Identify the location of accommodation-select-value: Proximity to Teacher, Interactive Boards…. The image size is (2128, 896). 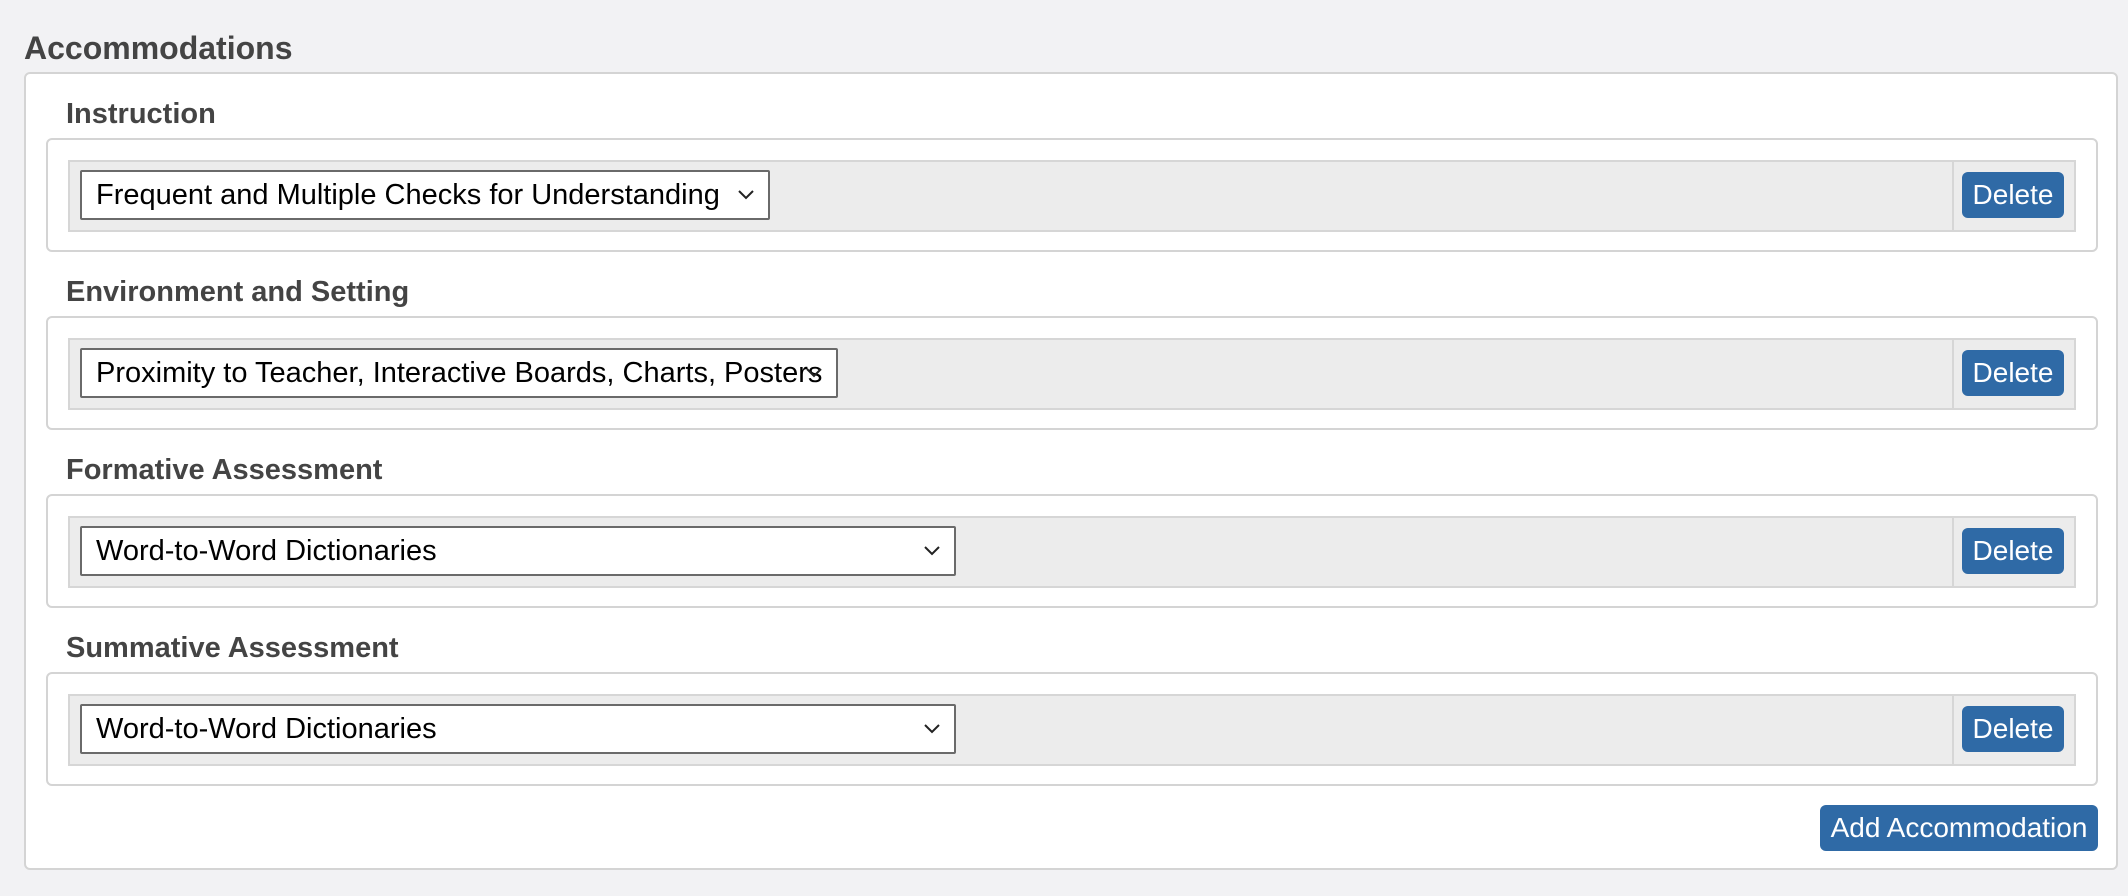
(459, 373).